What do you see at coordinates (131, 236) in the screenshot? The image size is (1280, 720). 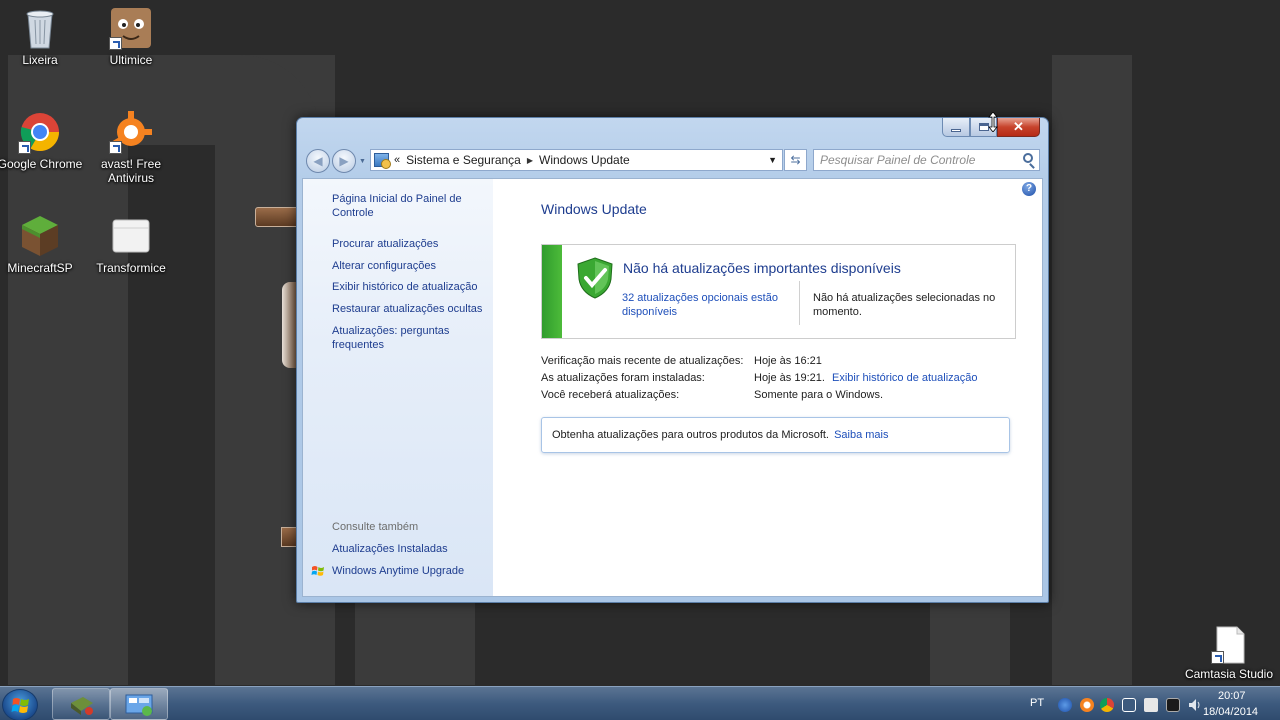 I see `transformice-icon` at bounding box center [131, 236].